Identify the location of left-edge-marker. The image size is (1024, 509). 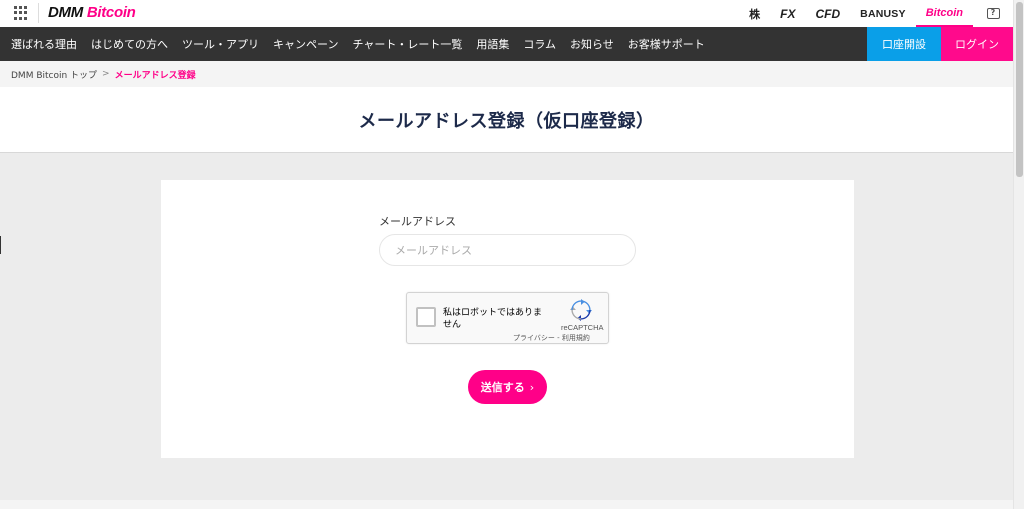
(0, 245).